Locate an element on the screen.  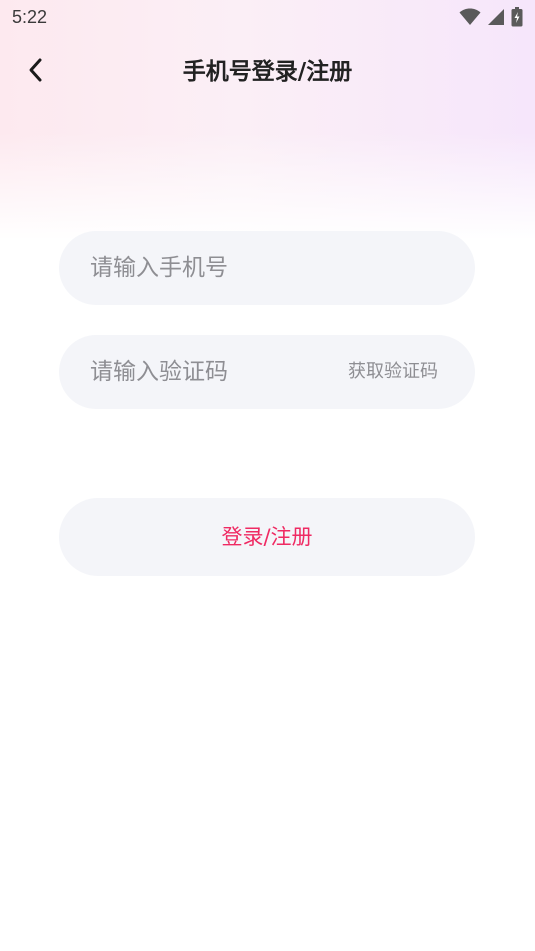
nav-bar: 手机号登录/注册 is located at coordinates (267, 72).